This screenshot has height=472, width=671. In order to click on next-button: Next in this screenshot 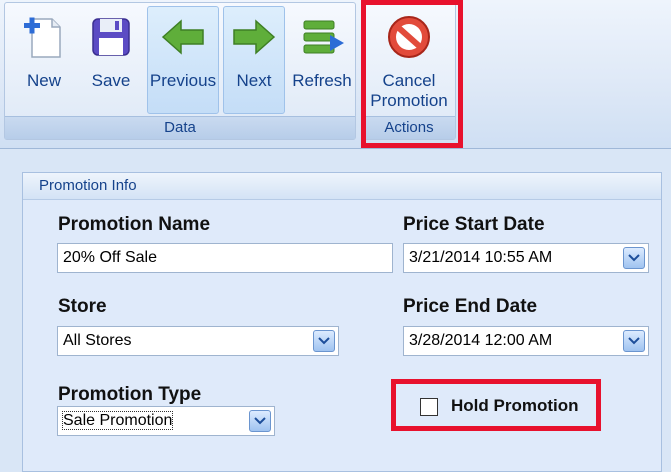, I will do `click(254, 60)`.